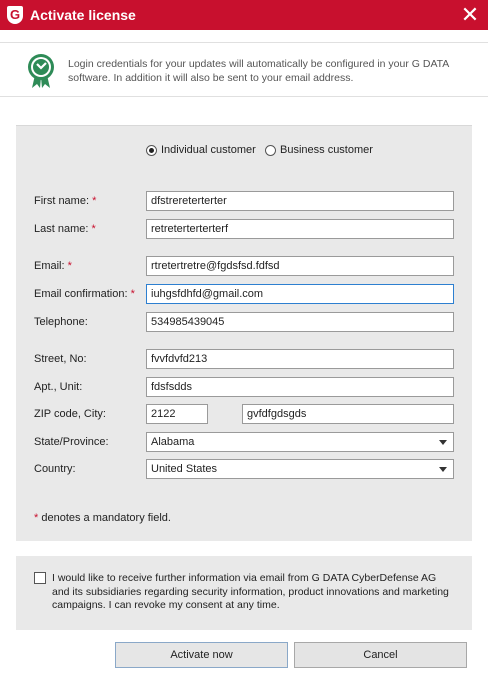 The image size is (488, 678). What do you see at coordinates (40, 578) in the screenshot?
I see `consent-checkbox` at bounding box center [40, 578].